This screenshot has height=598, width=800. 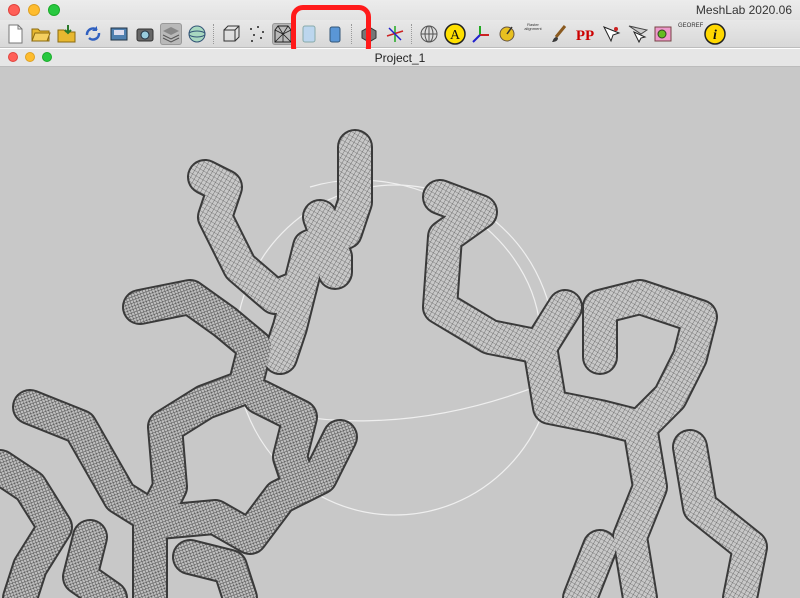 I want to click on axis-gizmo-icon, so click(x=395, y=33).